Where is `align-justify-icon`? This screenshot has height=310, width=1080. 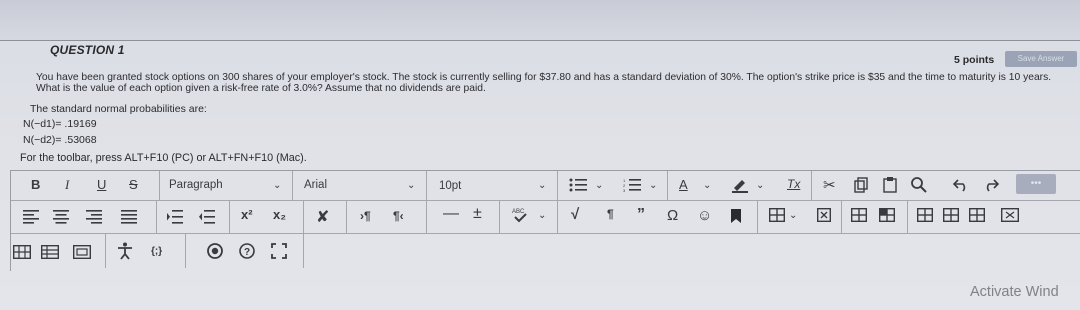
align-justify-icon is located at coordinates (129, 217).